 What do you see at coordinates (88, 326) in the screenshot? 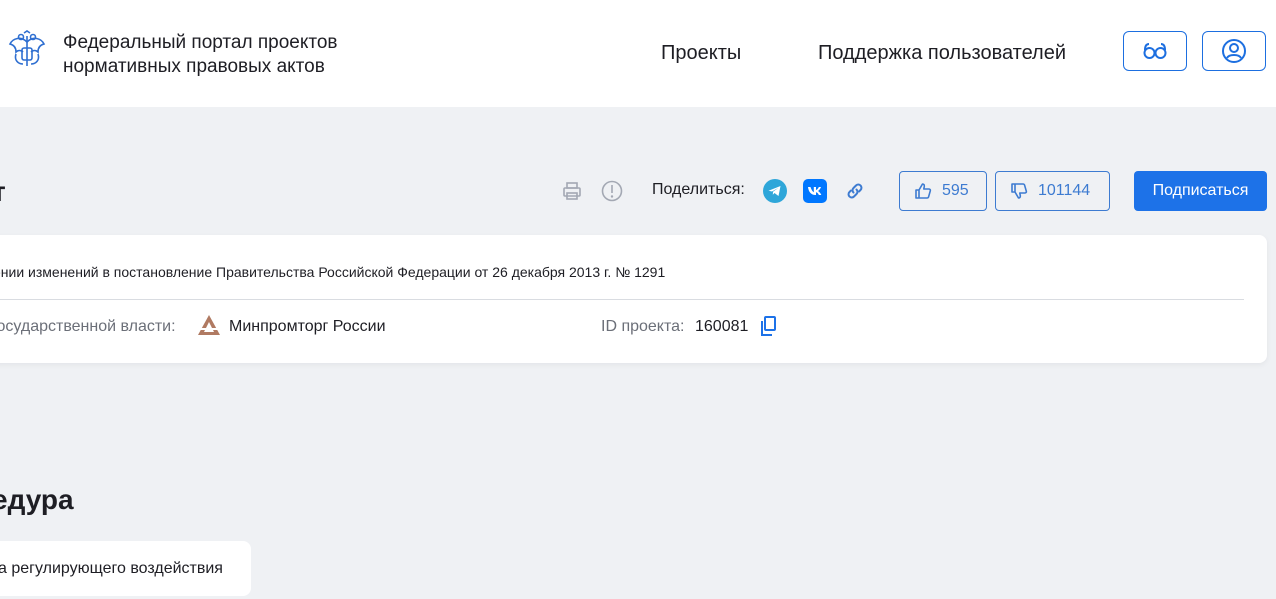
I see `department-label: государственной власти:` at bounding box center [88, 326].